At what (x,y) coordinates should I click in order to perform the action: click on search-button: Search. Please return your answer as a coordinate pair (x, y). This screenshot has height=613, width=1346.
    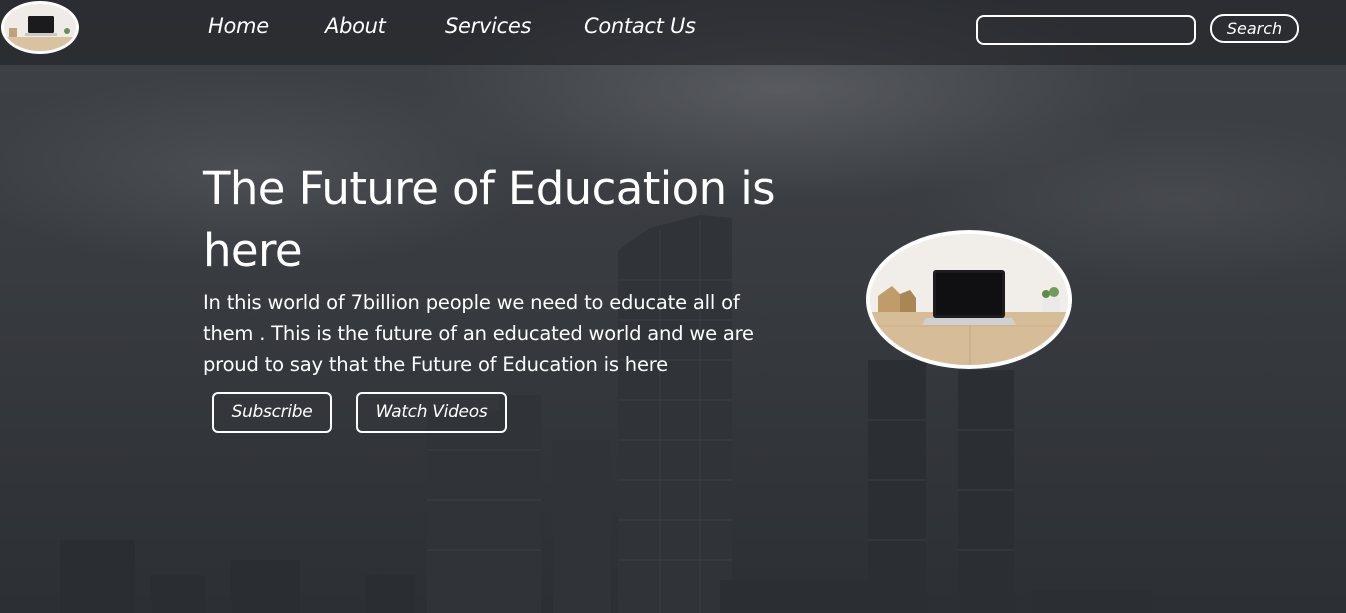
    Looking at the image, I should click on (1254, 28).